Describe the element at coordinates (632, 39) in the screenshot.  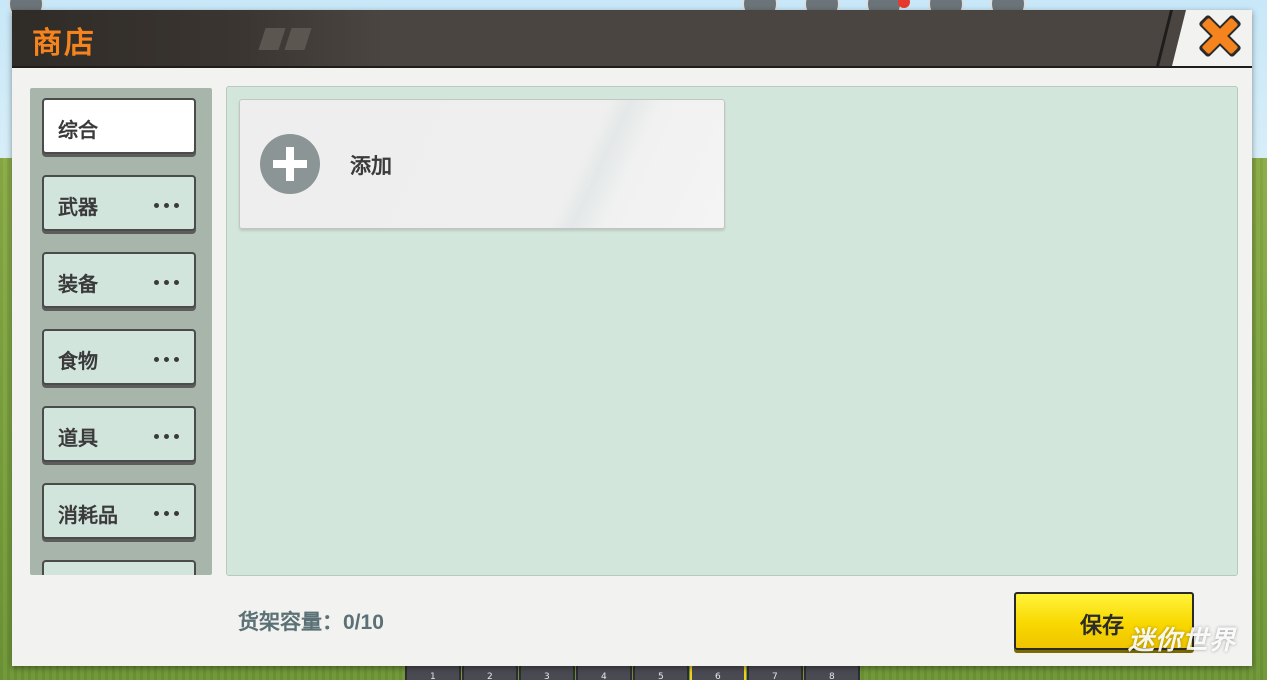
I see `title-bar: 商店` at that location.